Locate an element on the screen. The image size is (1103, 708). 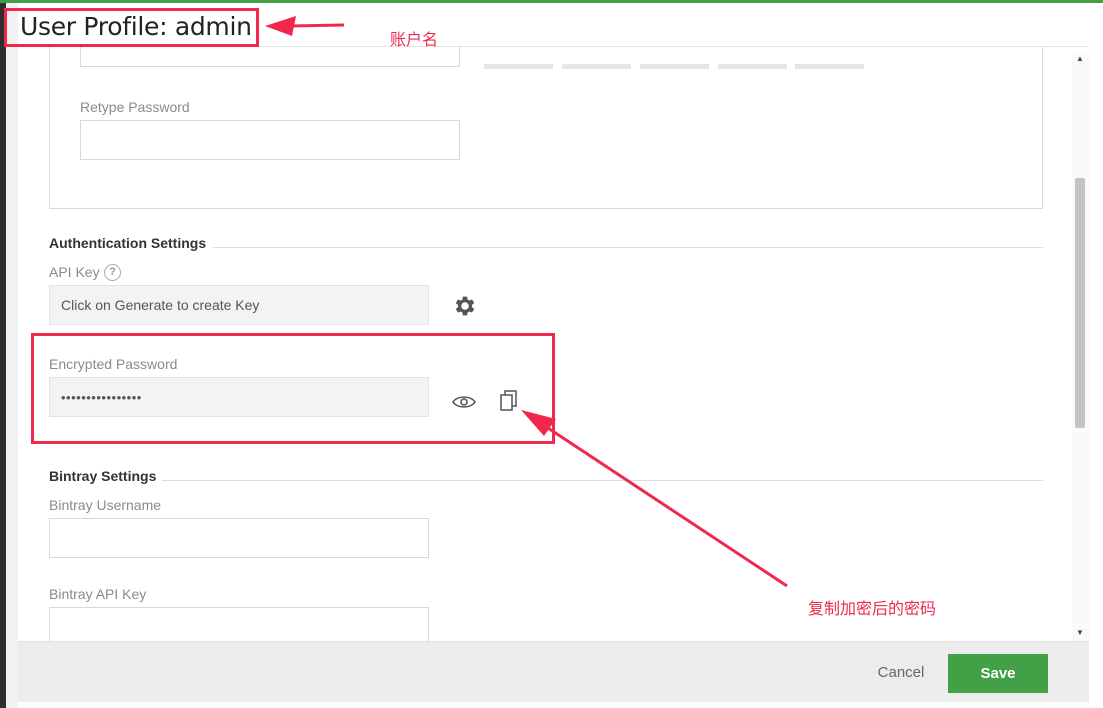
scroll-up-arrow: ▲ is located at coordinates (1080, 58).